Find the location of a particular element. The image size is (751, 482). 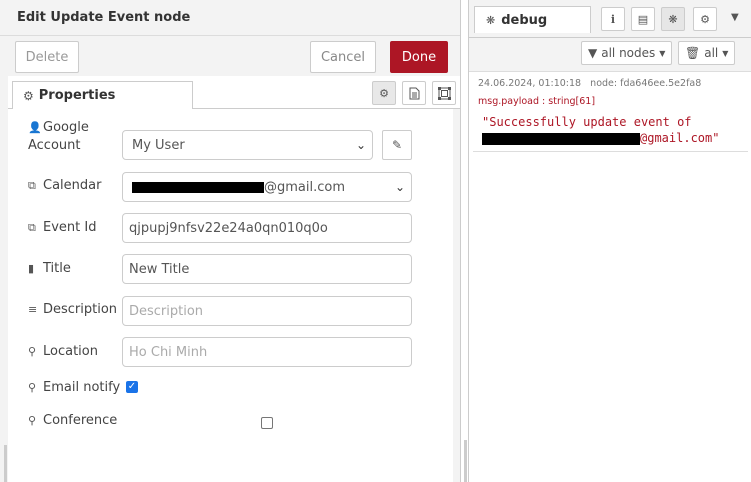

pencil-icon: ✎ is located at coordinates (397, 145).